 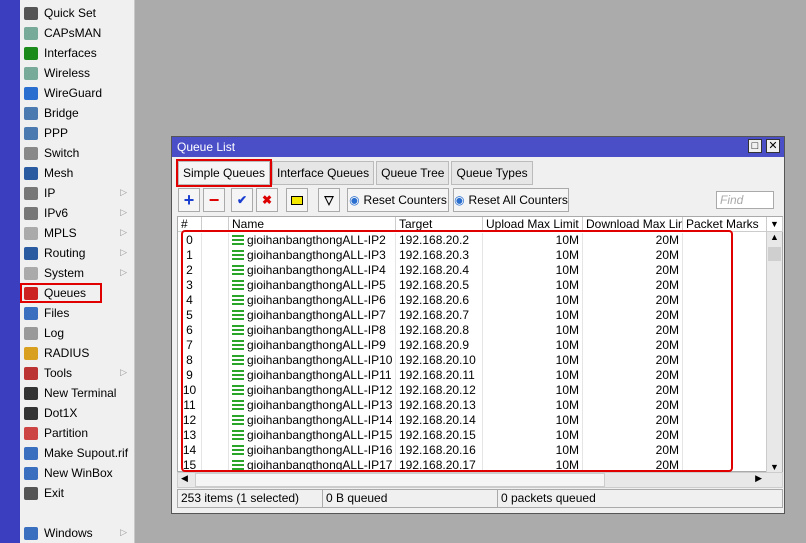 I want to click on menu-item-label: System, so click(x=64, y=273).